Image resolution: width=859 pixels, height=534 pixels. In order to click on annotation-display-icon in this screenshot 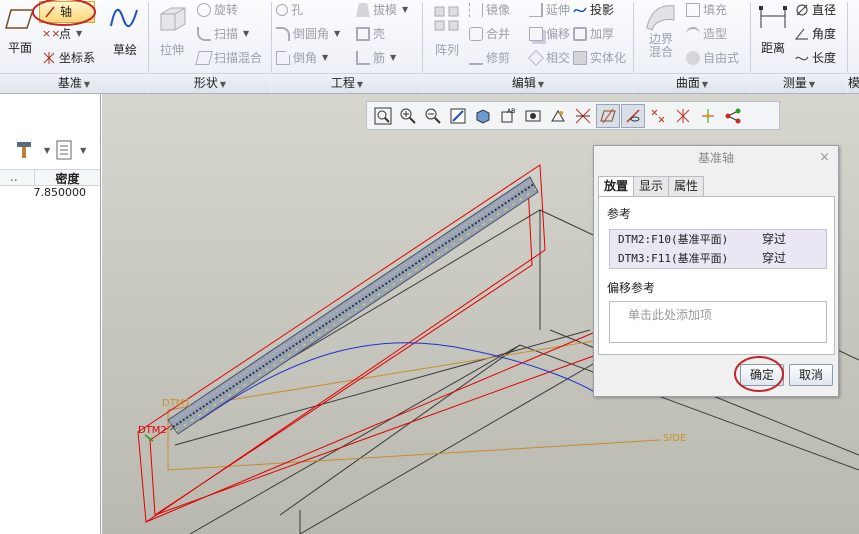, I will do `click(583, 116)`.